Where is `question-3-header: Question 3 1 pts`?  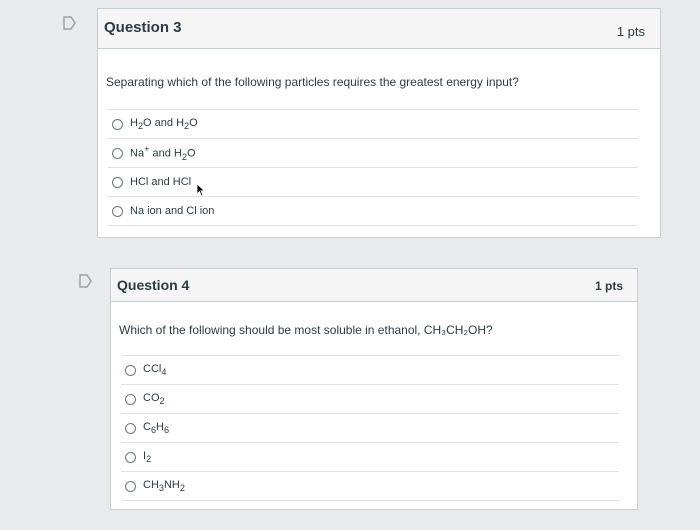
question-3-header: Question 3 1 pts is located at coordinates (379, 29).